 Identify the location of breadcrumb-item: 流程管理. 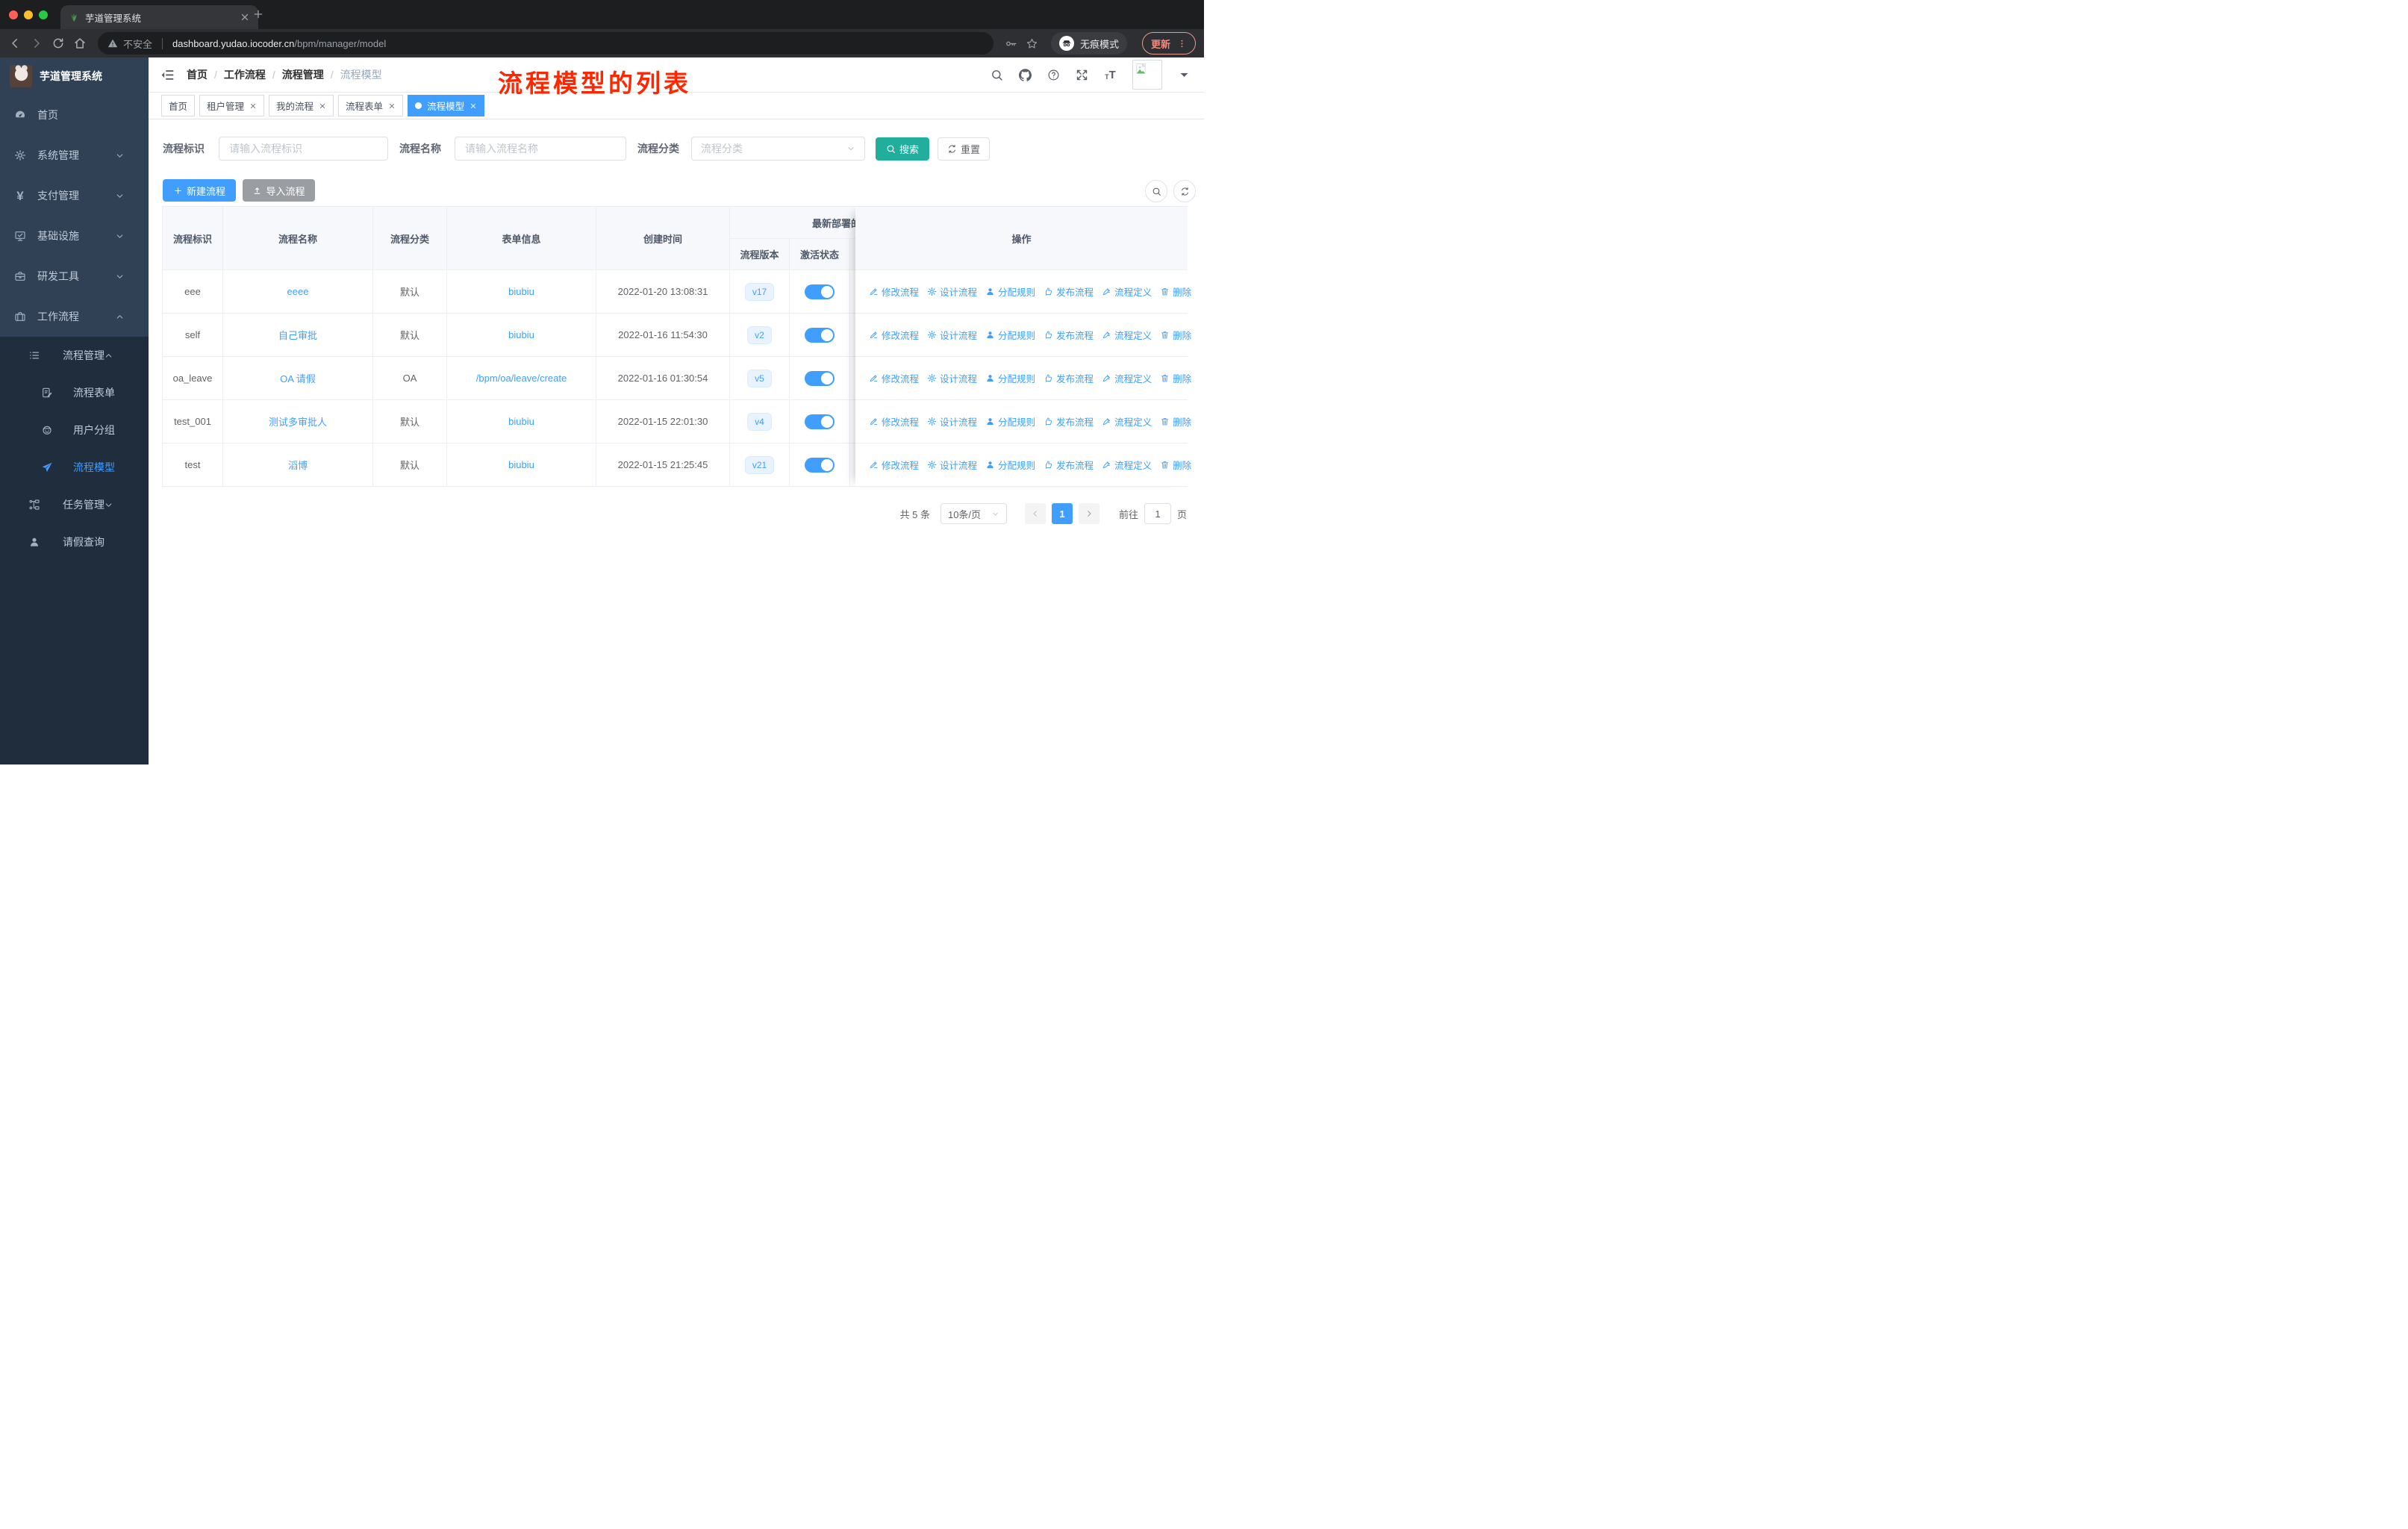
(303, 74).